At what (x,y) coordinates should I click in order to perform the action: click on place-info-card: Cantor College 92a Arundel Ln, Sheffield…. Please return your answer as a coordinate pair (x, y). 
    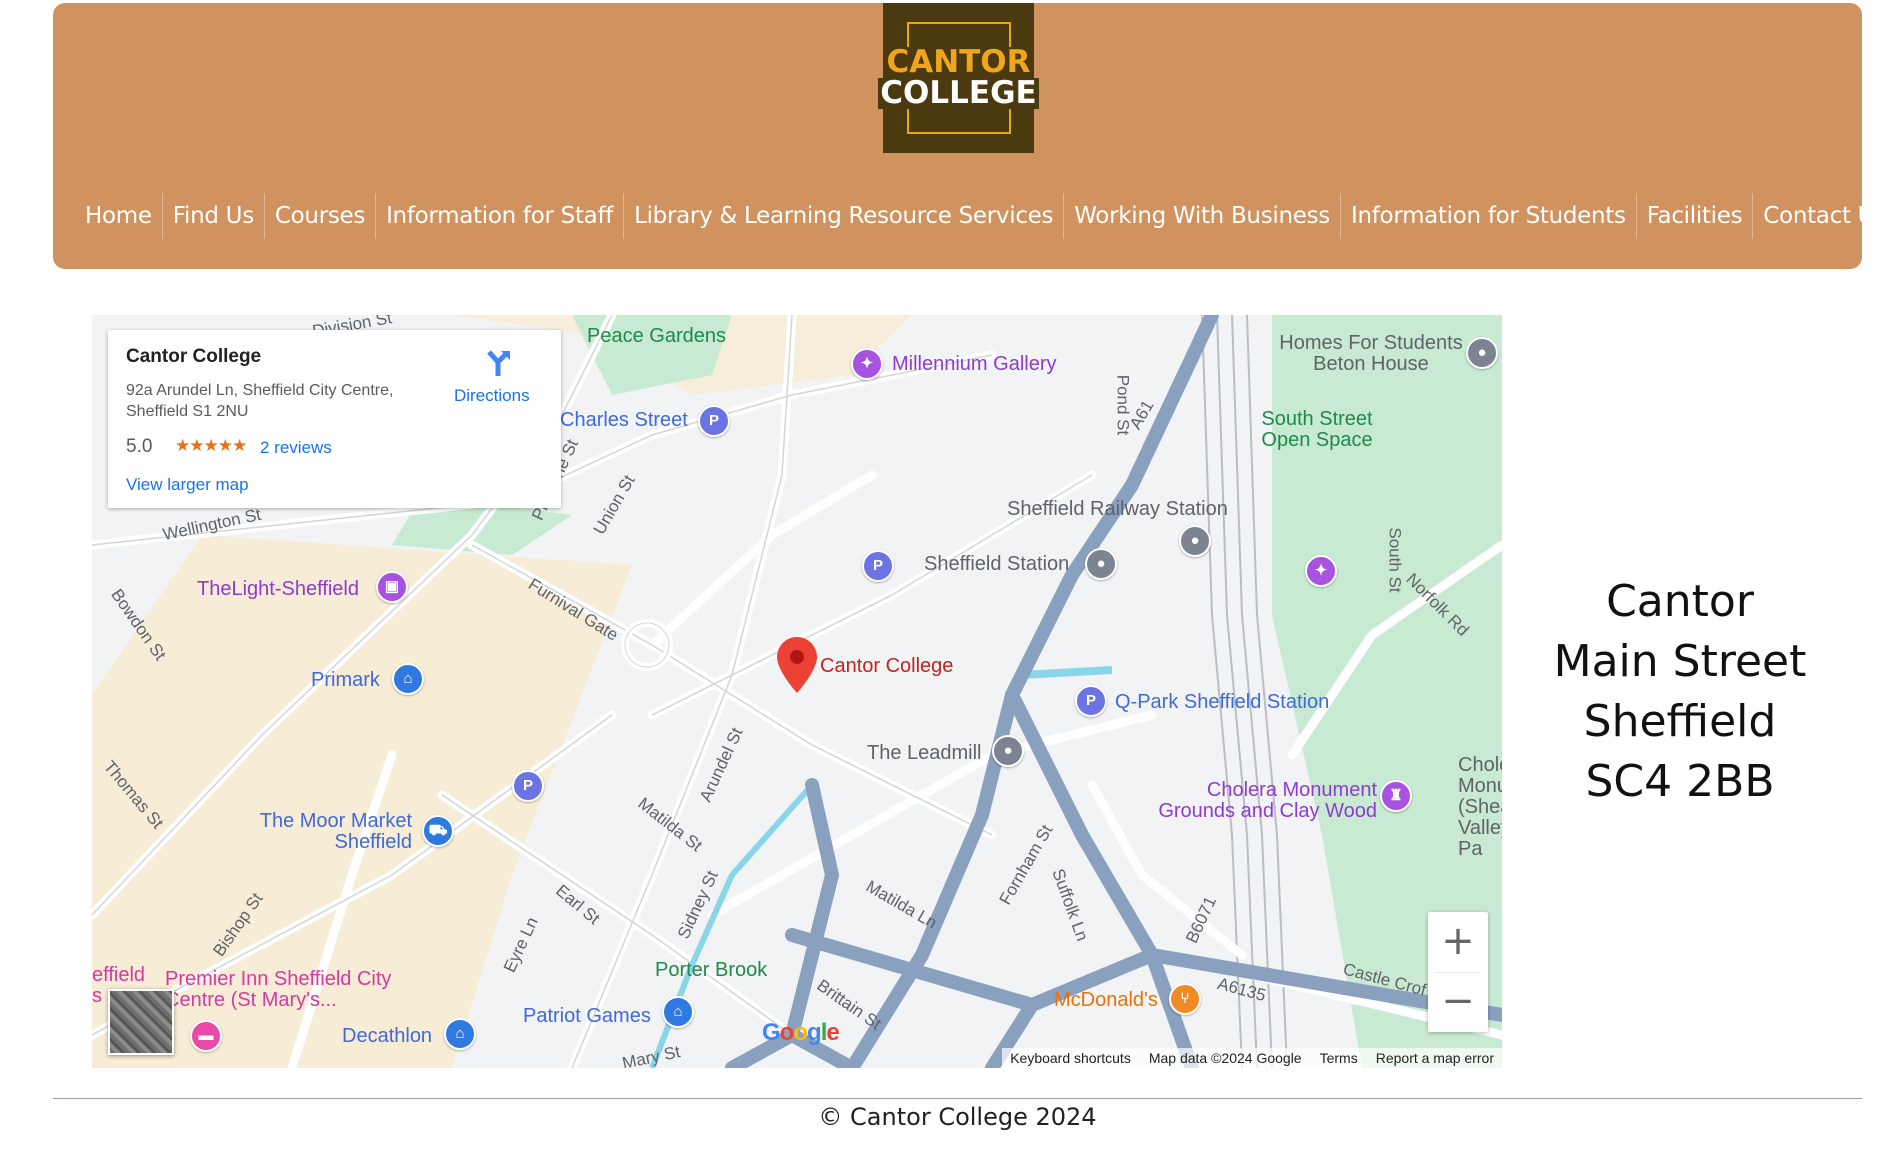
    Looking at the image, I should click on (334, 419).